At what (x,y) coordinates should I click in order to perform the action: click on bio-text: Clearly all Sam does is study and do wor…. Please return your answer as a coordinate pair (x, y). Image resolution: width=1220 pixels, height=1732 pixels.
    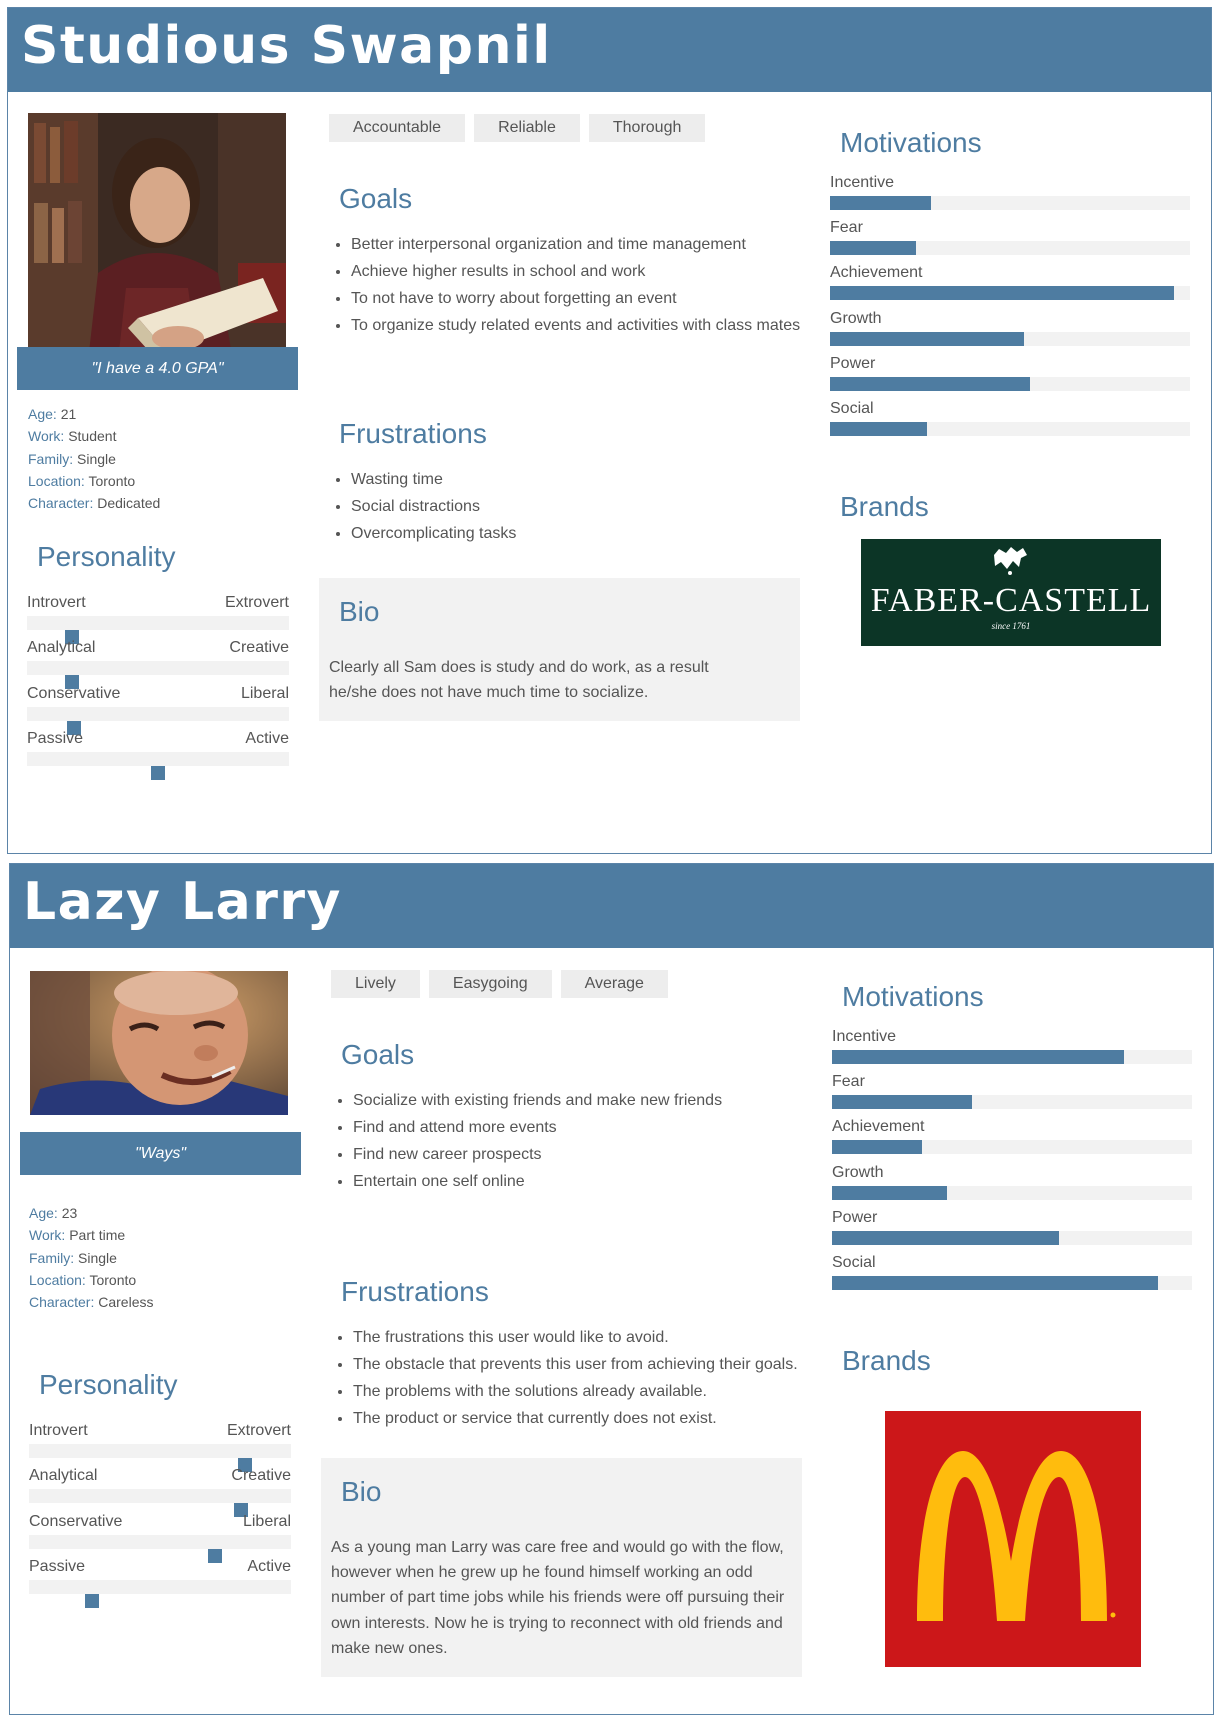
    Looking at the image, I should click on (519, 680).